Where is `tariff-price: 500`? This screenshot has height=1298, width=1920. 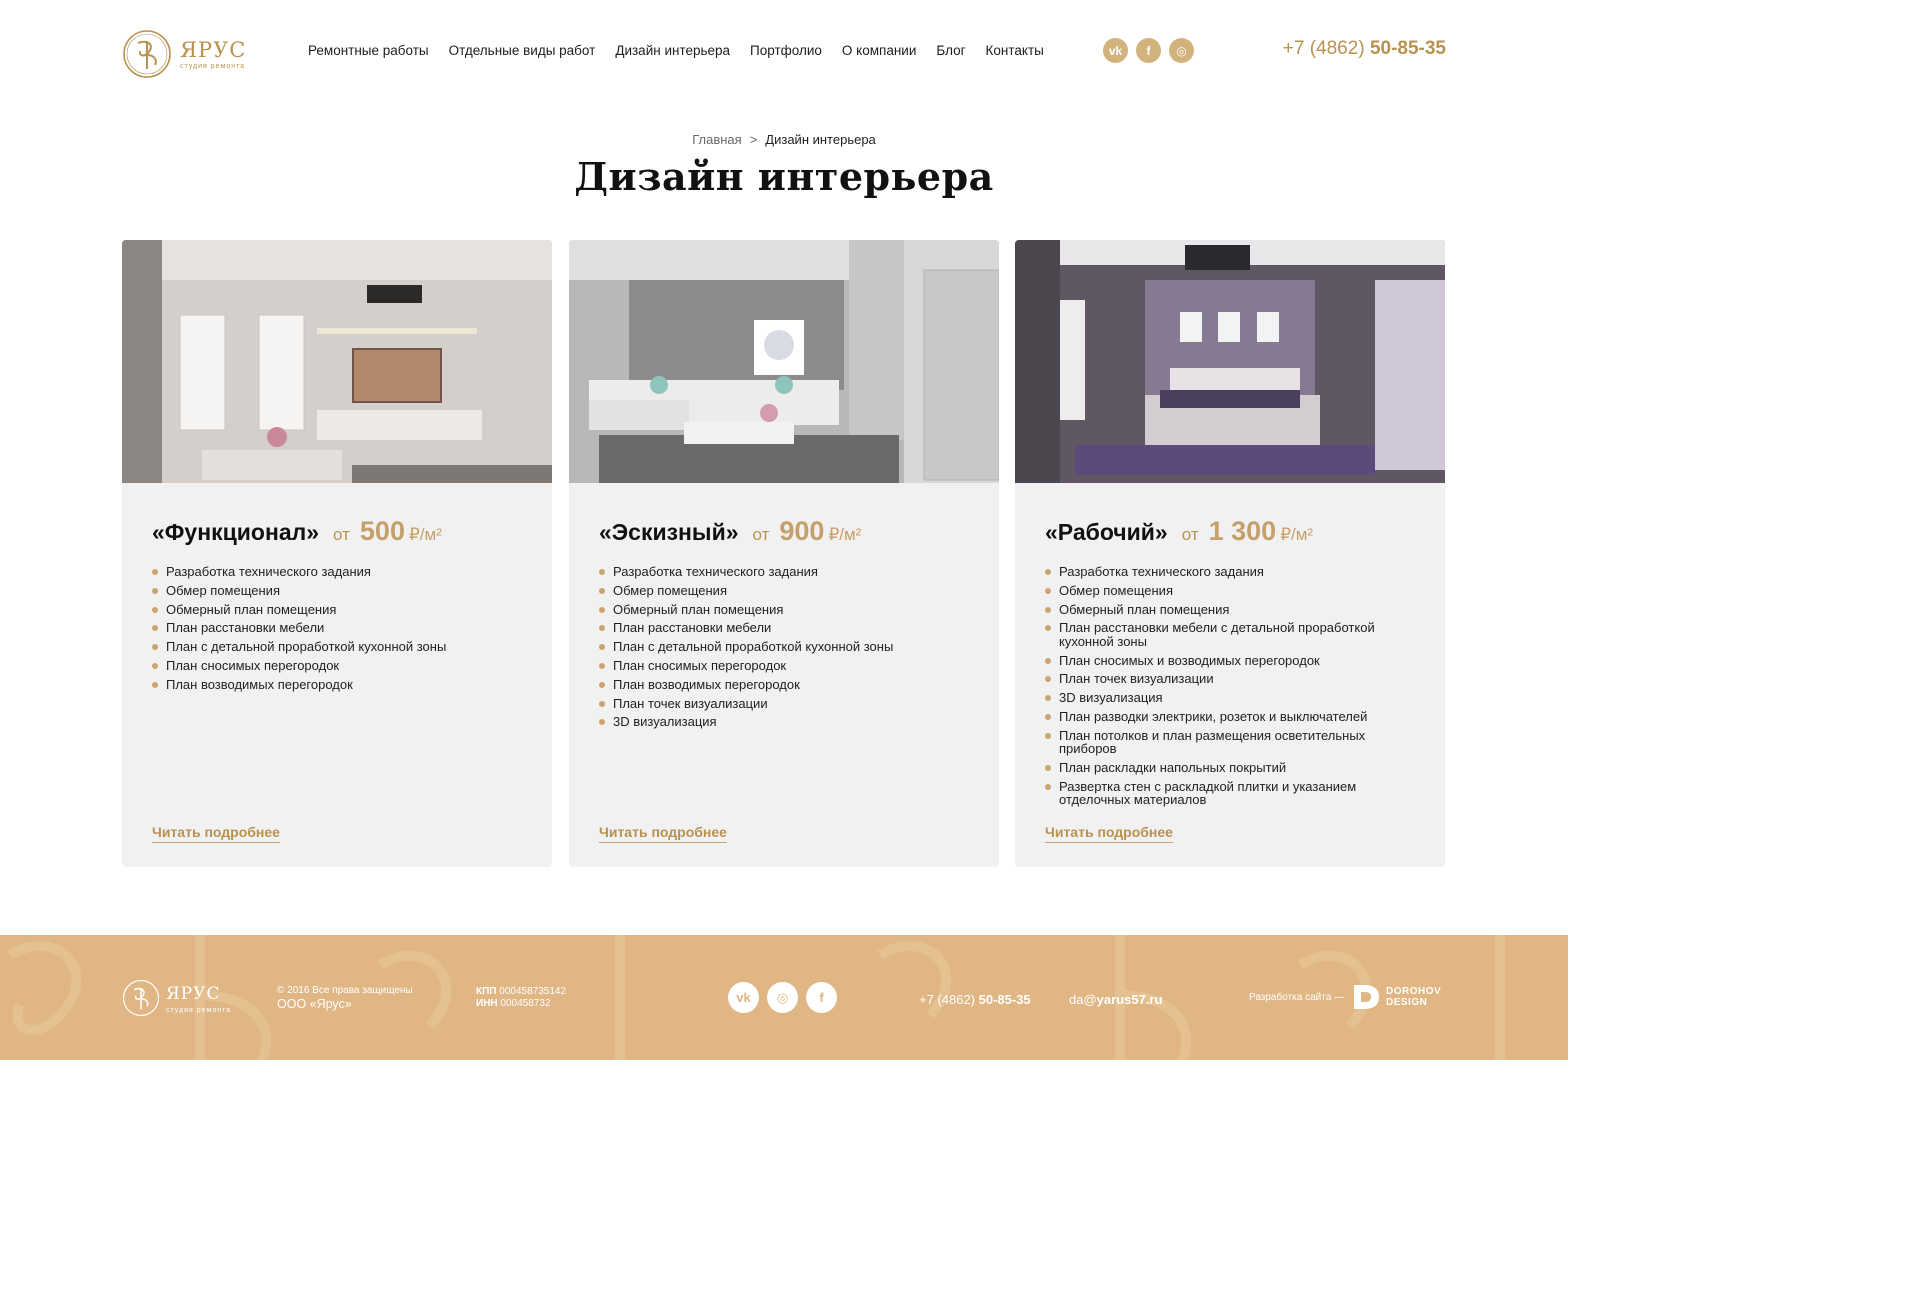
tariff-price: 500 is located at coordinates (382, 531).